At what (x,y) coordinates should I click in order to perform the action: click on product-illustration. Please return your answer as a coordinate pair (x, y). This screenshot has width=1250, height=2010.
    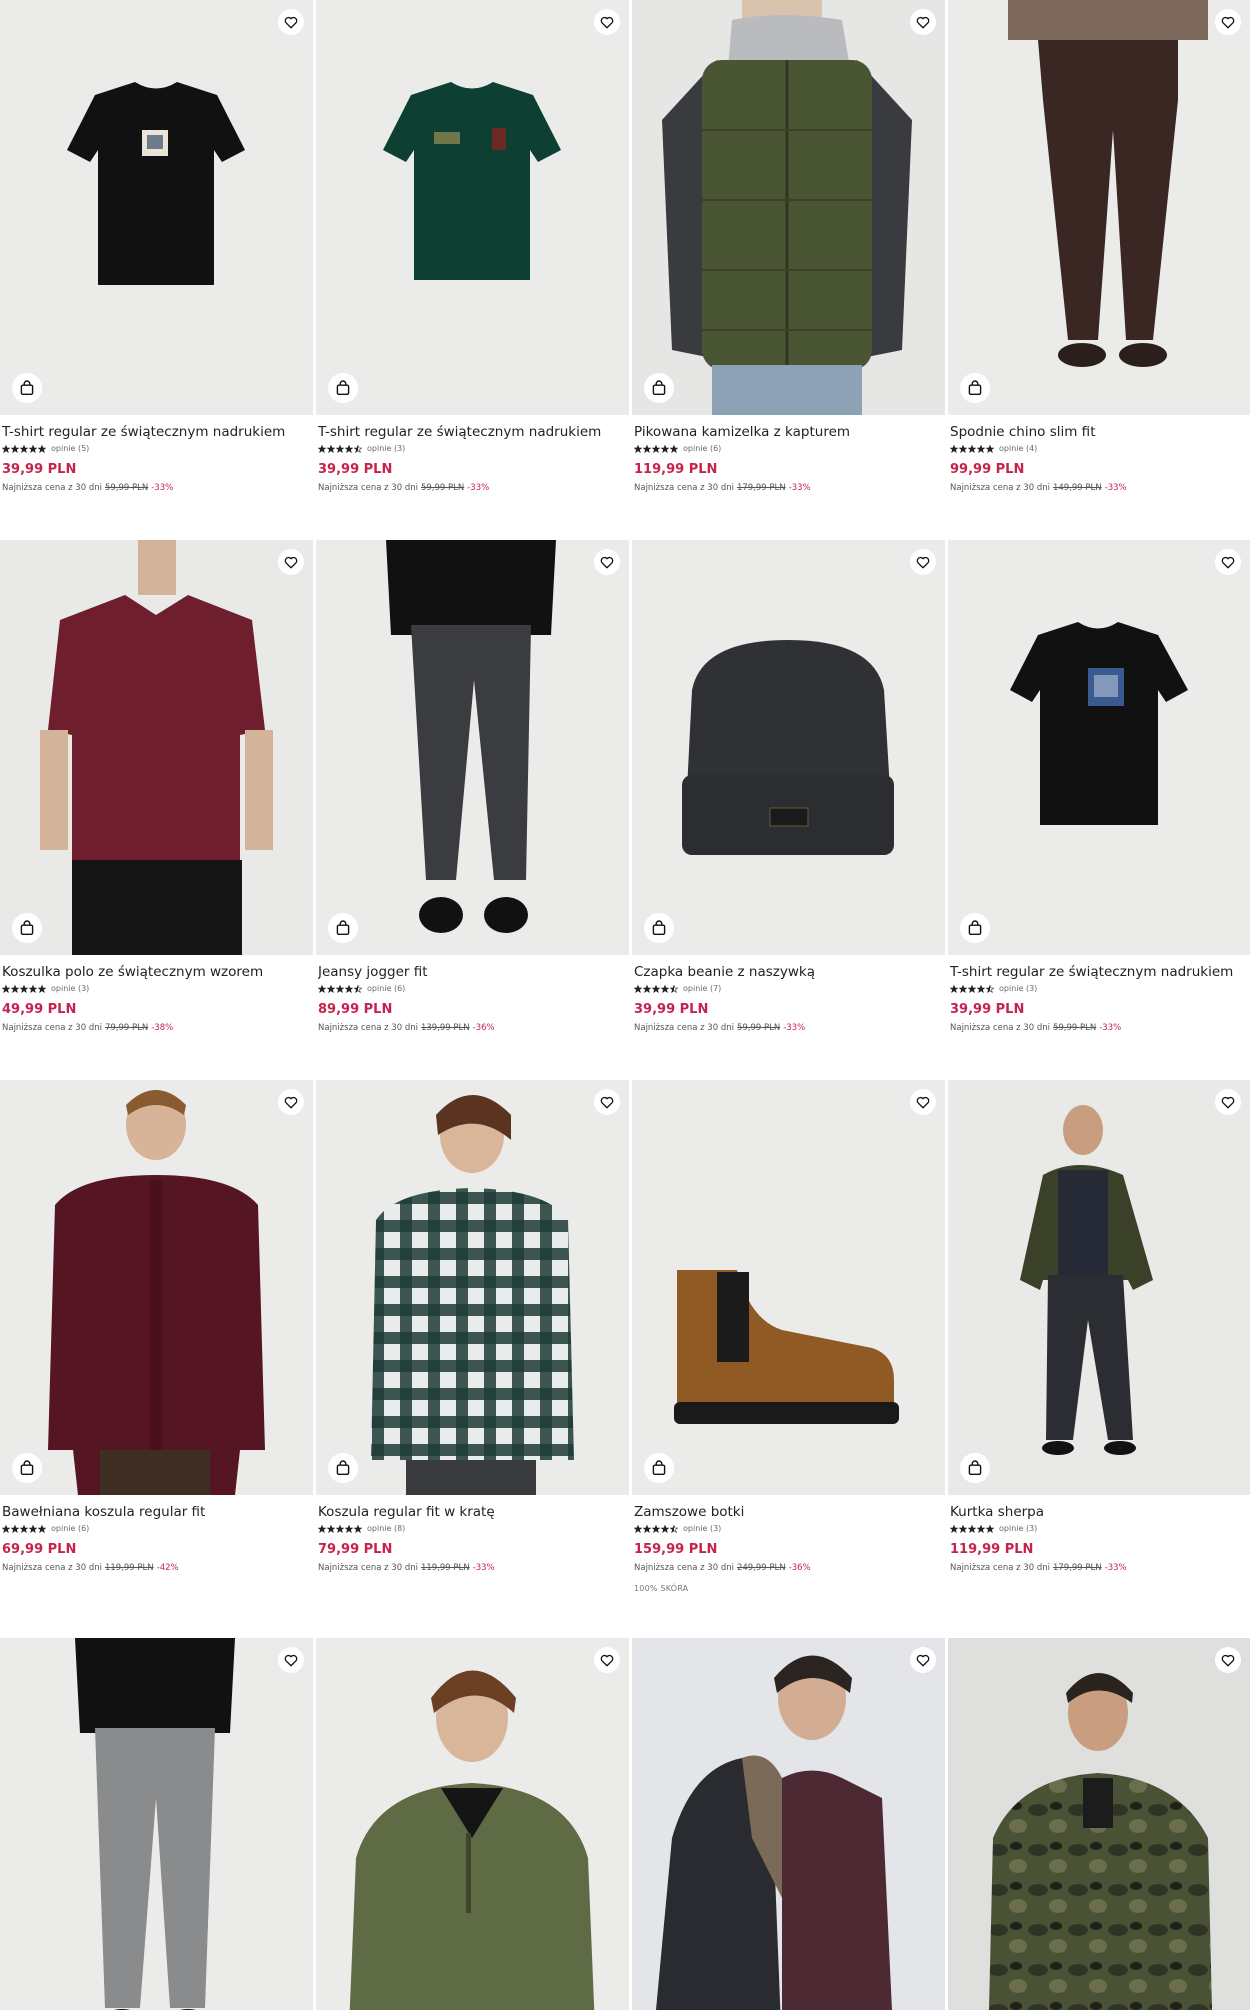
    Looking at the image, I should click on (472, 1287).